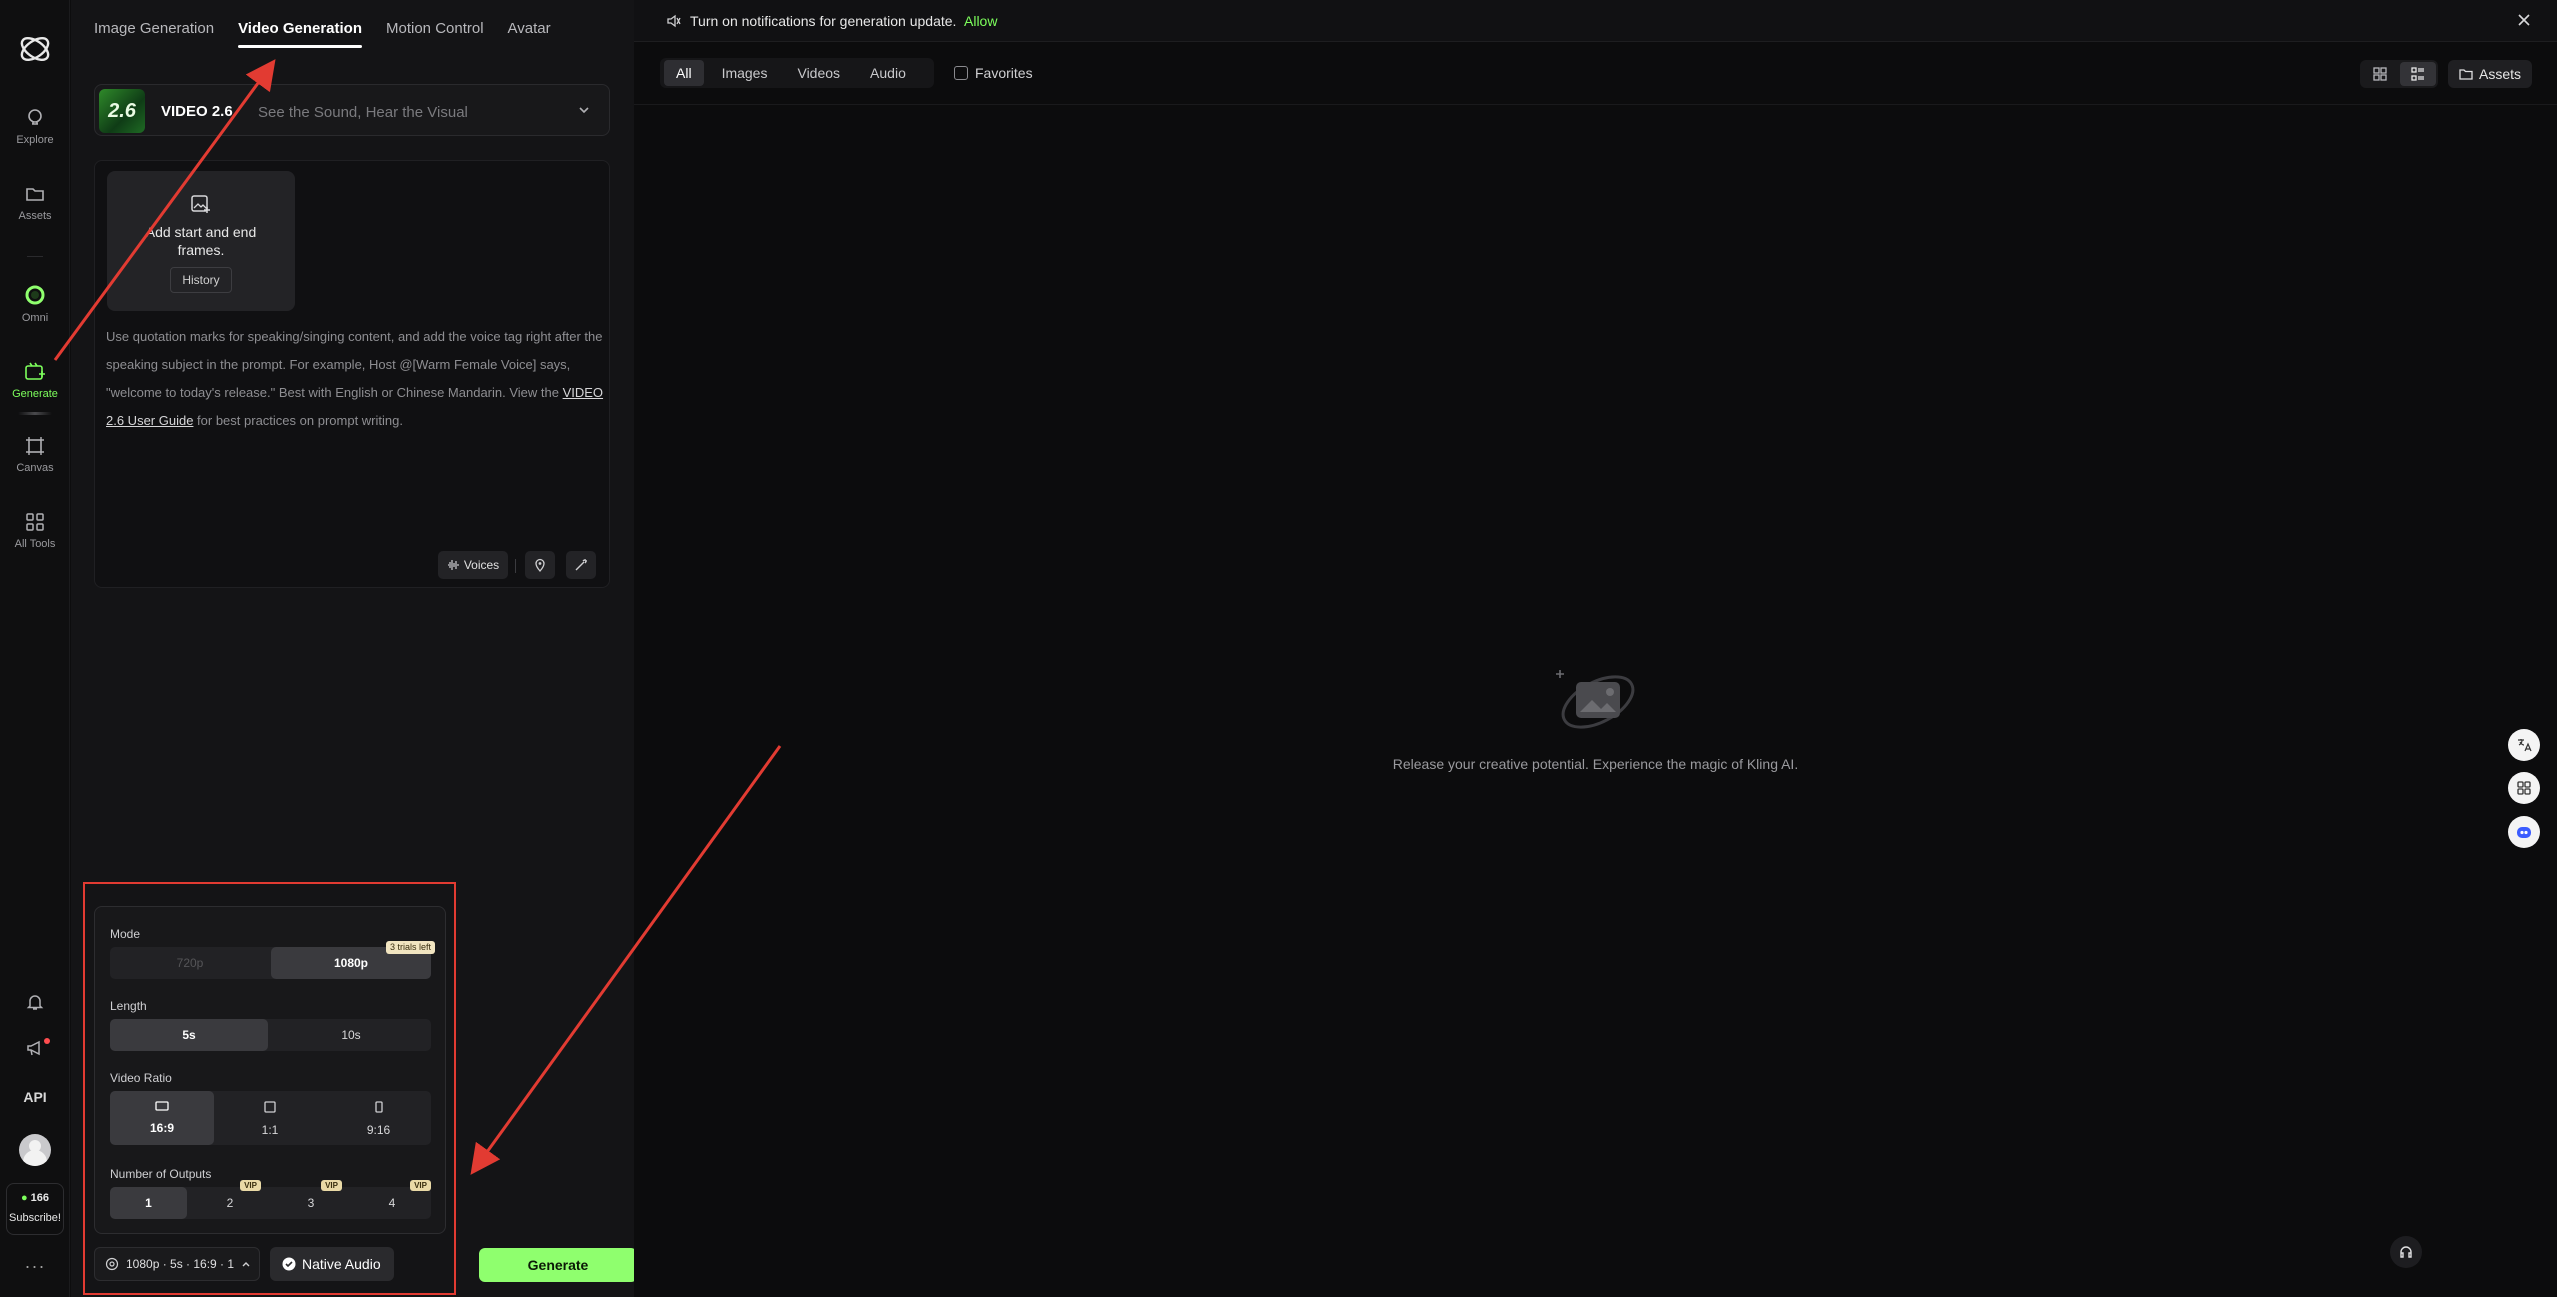 This screenshot has width=2557, height=1297. I want to click on nav-label: Generate, so click(35, 394).